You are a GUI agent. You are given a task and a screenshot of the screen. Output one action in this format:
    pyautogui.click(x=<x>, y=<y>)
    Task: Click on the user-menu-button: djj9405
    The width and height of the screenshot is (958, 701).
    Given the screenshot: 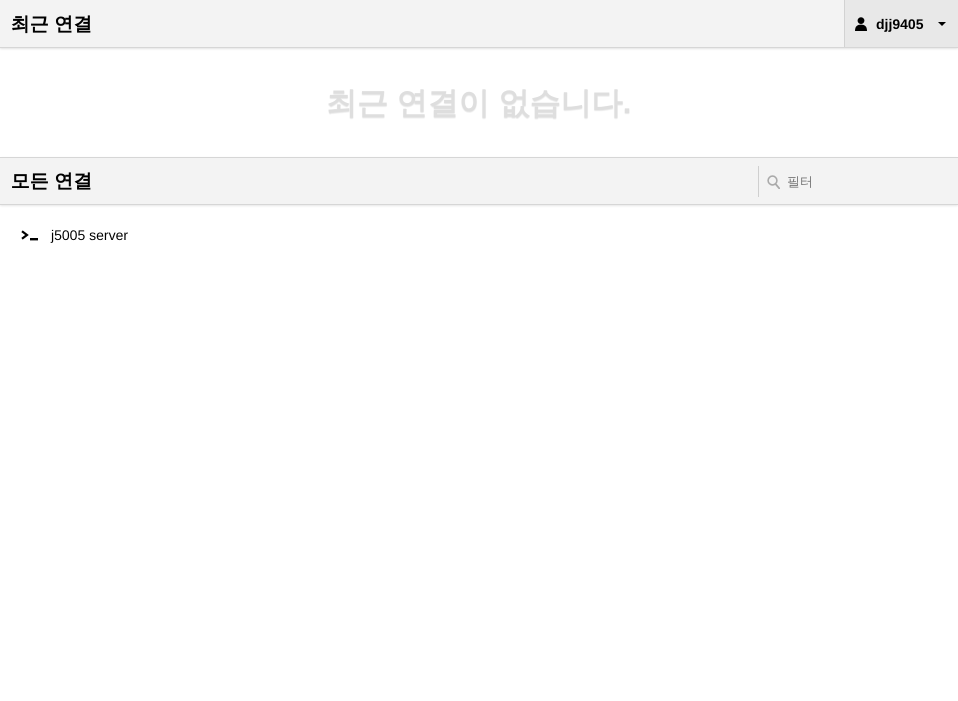 What is the action you would take?
    pyautogui.click(x=901, y=23)
    